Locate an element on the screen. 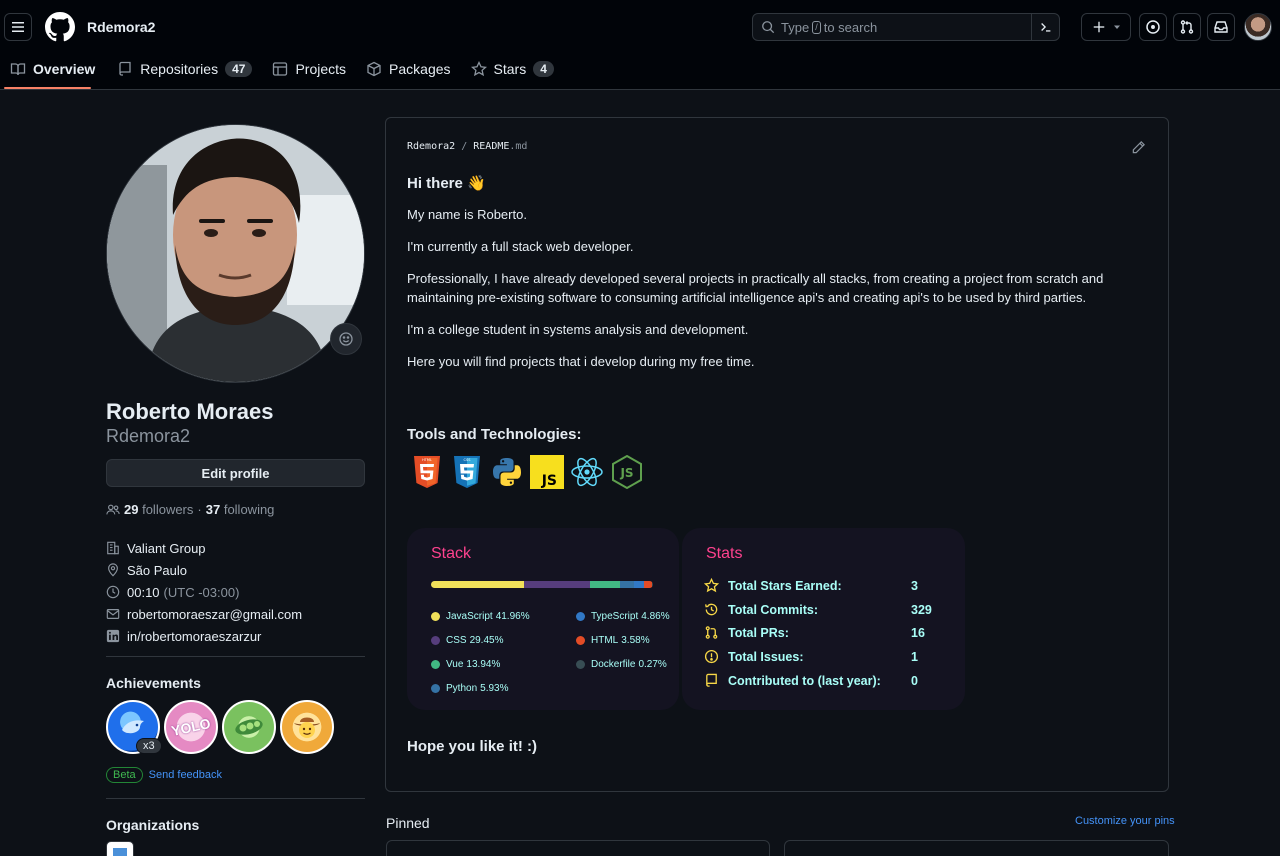 The width and height of the screenshot is (1280, 856). readme-file-name: README is located at coordinates (491, 146).